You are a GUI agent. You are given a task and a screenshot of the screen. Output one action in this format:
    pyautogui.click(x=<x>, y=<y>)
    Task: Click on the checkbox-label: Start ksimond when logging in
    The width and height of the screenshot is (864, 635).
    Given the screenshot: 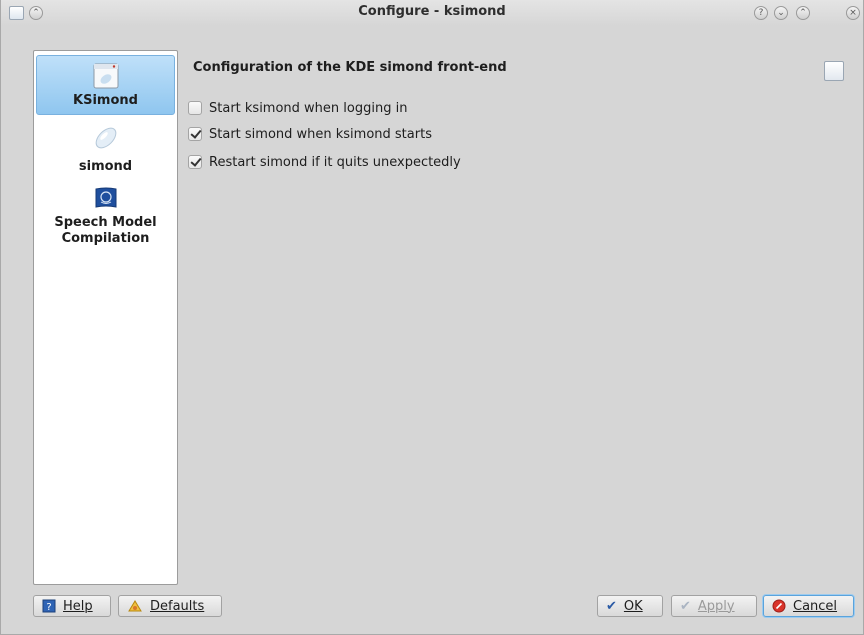 What is the action you would take?
    pyautogui.click(x=308, y=108)
    